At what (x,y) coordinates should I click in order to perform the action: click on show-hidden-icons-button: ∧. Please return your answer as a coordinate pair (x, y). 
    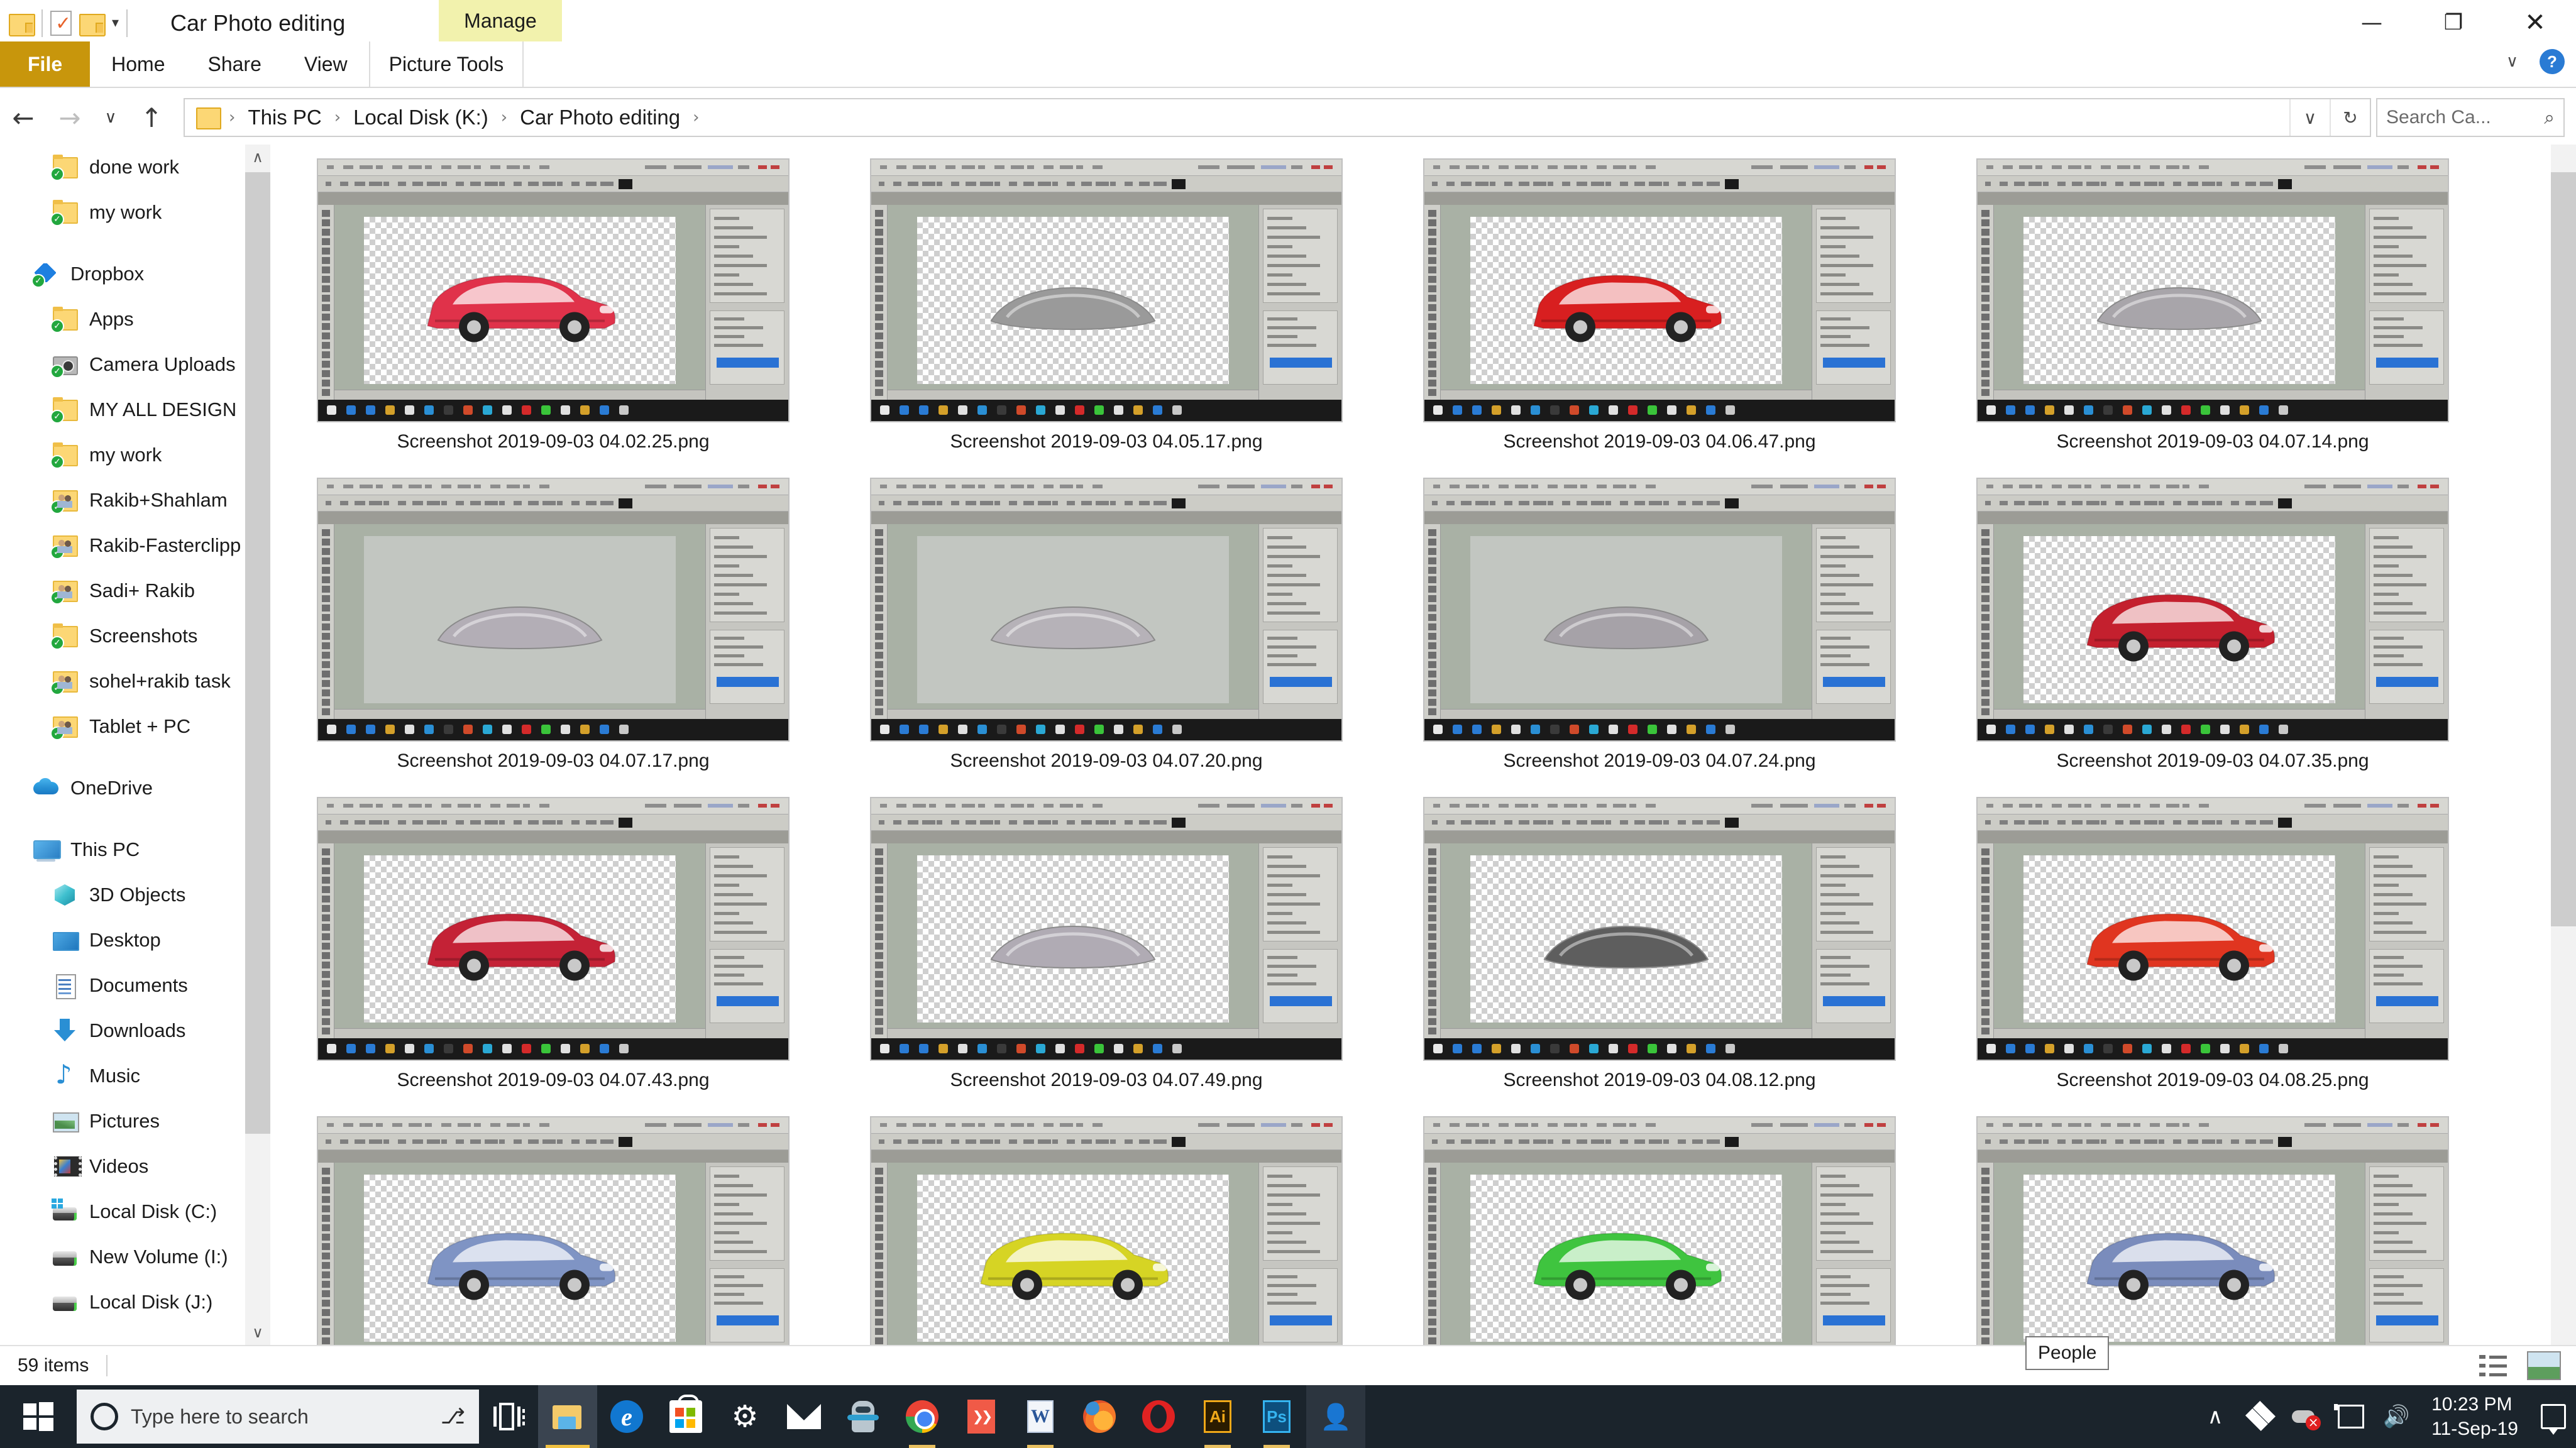
    Looking at the image, I should click on (2215, 1416).